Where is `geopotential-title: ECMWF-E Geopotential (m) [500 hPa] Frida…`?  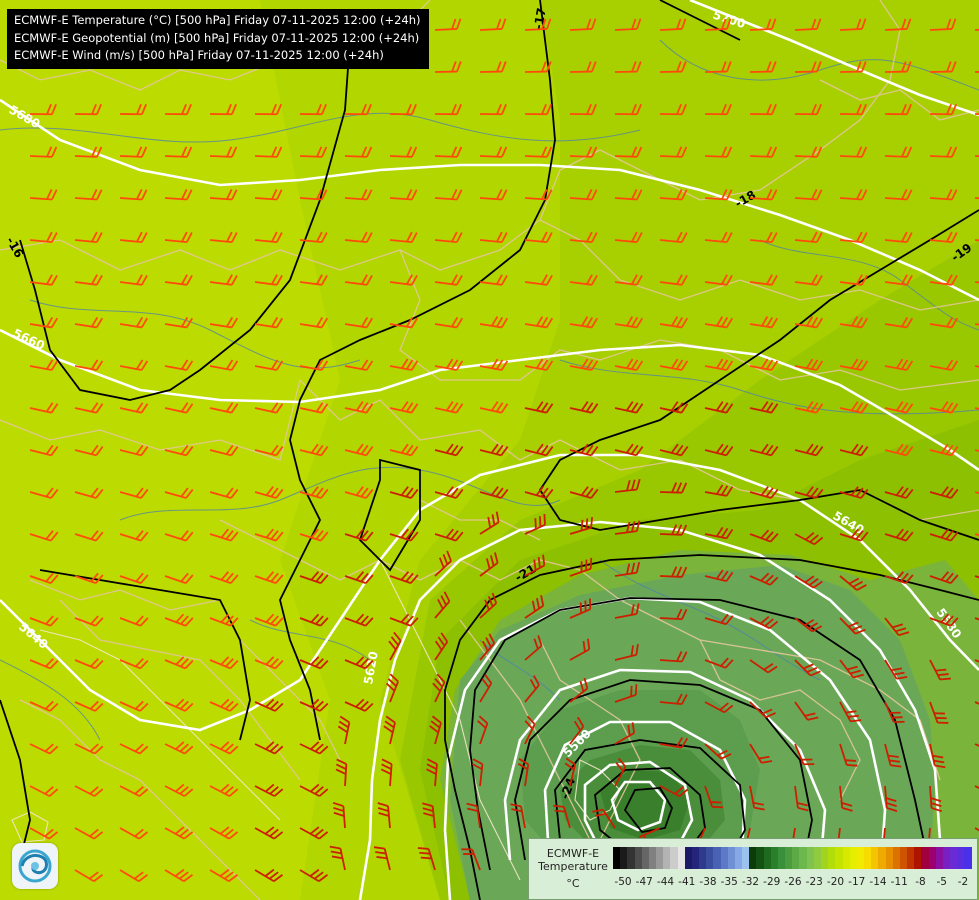 geopotential-title: ECMWF-E Geopotential (m) [500 hPa] Frida… is located at coordinates (217, 37).